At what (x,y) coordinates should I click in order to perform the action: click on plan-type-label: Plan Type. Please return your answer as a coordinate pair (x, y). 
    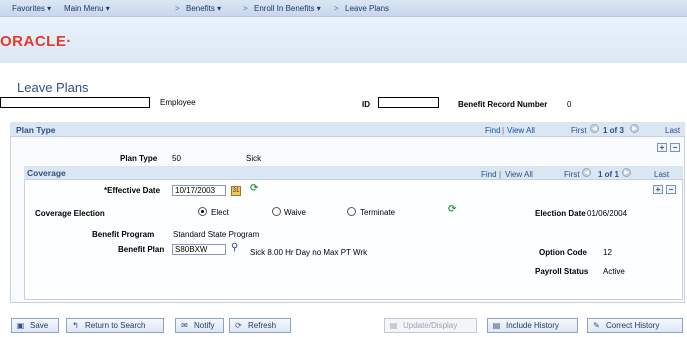
    Looking at the image, I should click on (139, 158).